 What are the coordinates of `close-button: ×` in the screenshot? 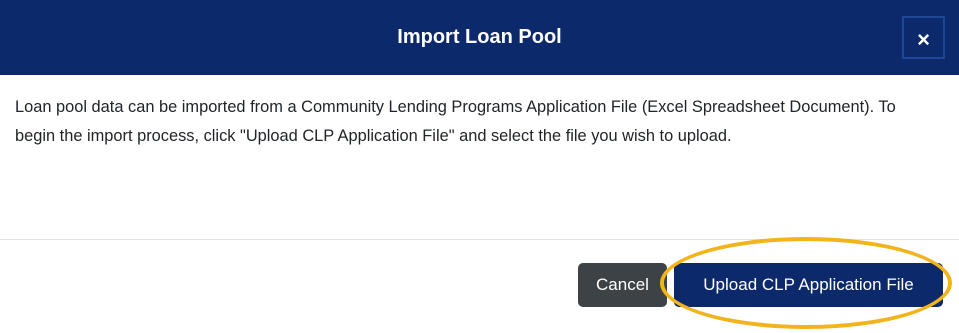 It's located at (923, 37).